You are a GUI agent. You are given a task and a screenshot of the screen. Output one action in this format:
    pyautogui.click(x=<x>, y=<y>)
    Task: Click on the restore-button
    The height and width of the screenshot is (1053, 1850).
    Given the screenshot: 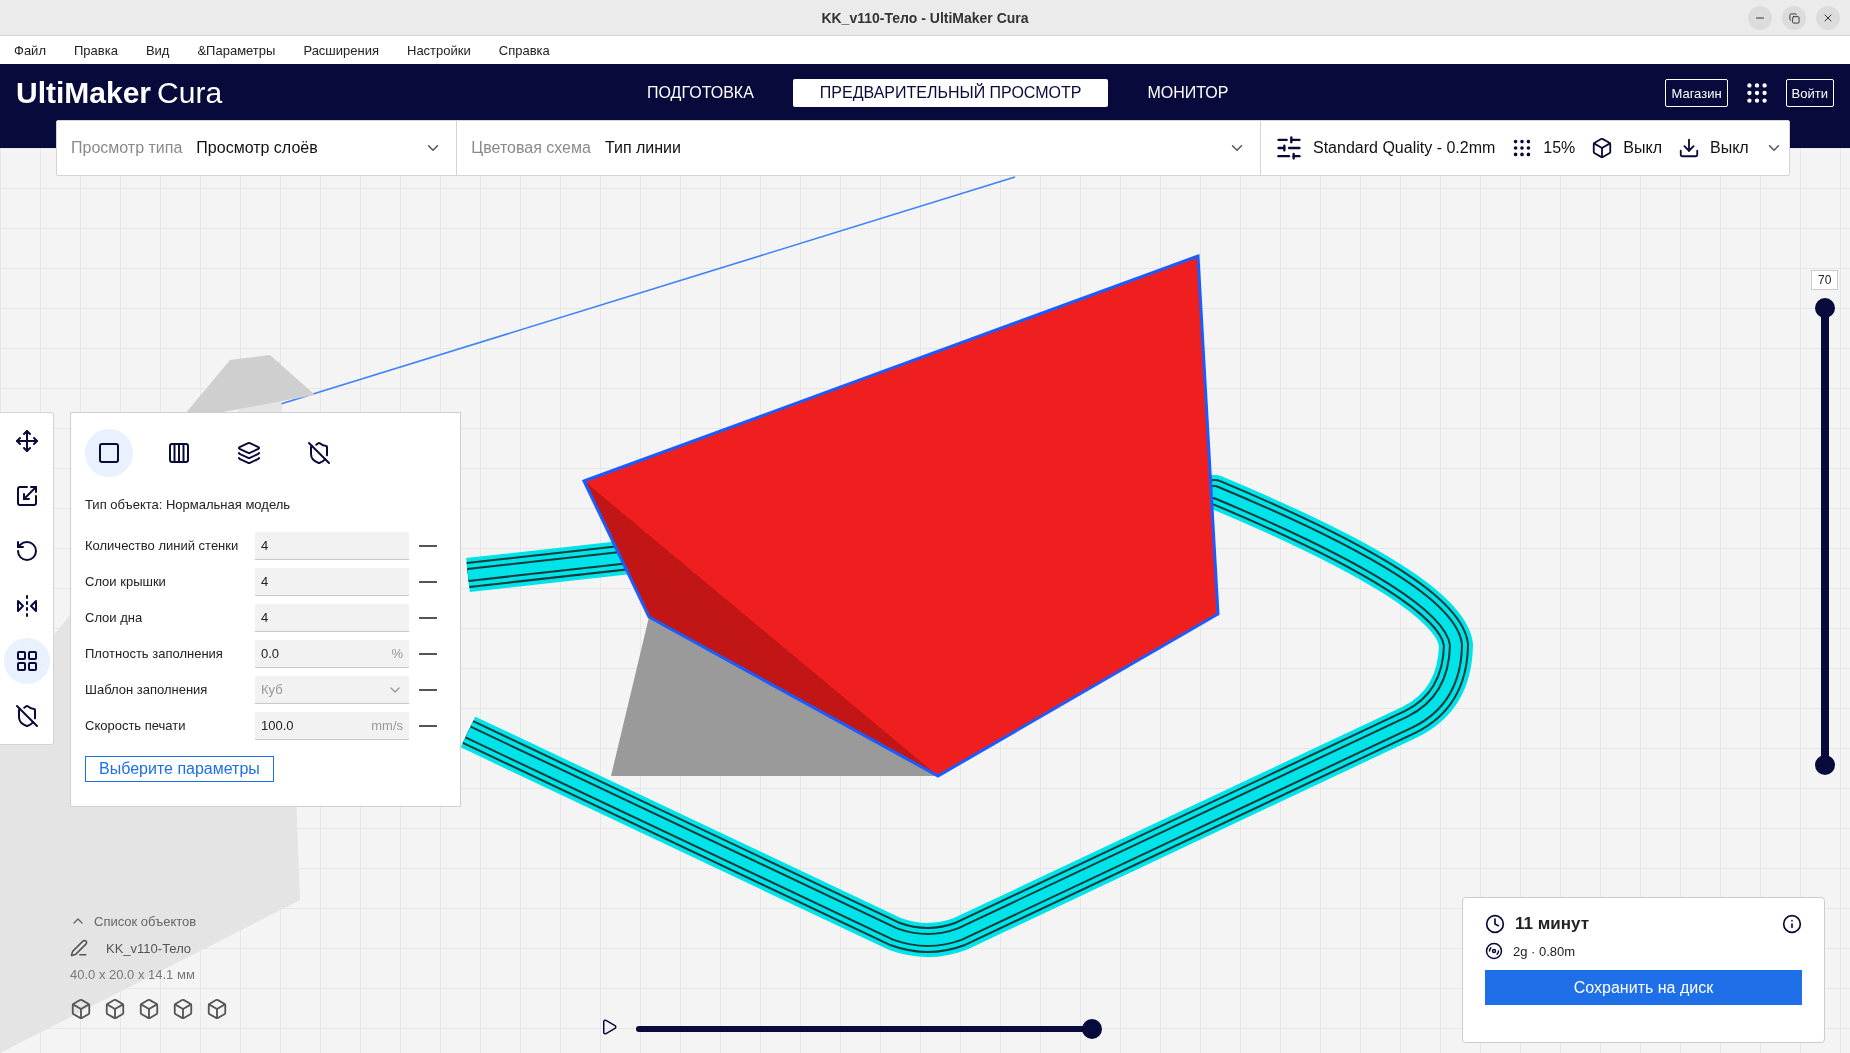 What is the action you would take?
    pyautogui.click(x=1794, y=18)
    